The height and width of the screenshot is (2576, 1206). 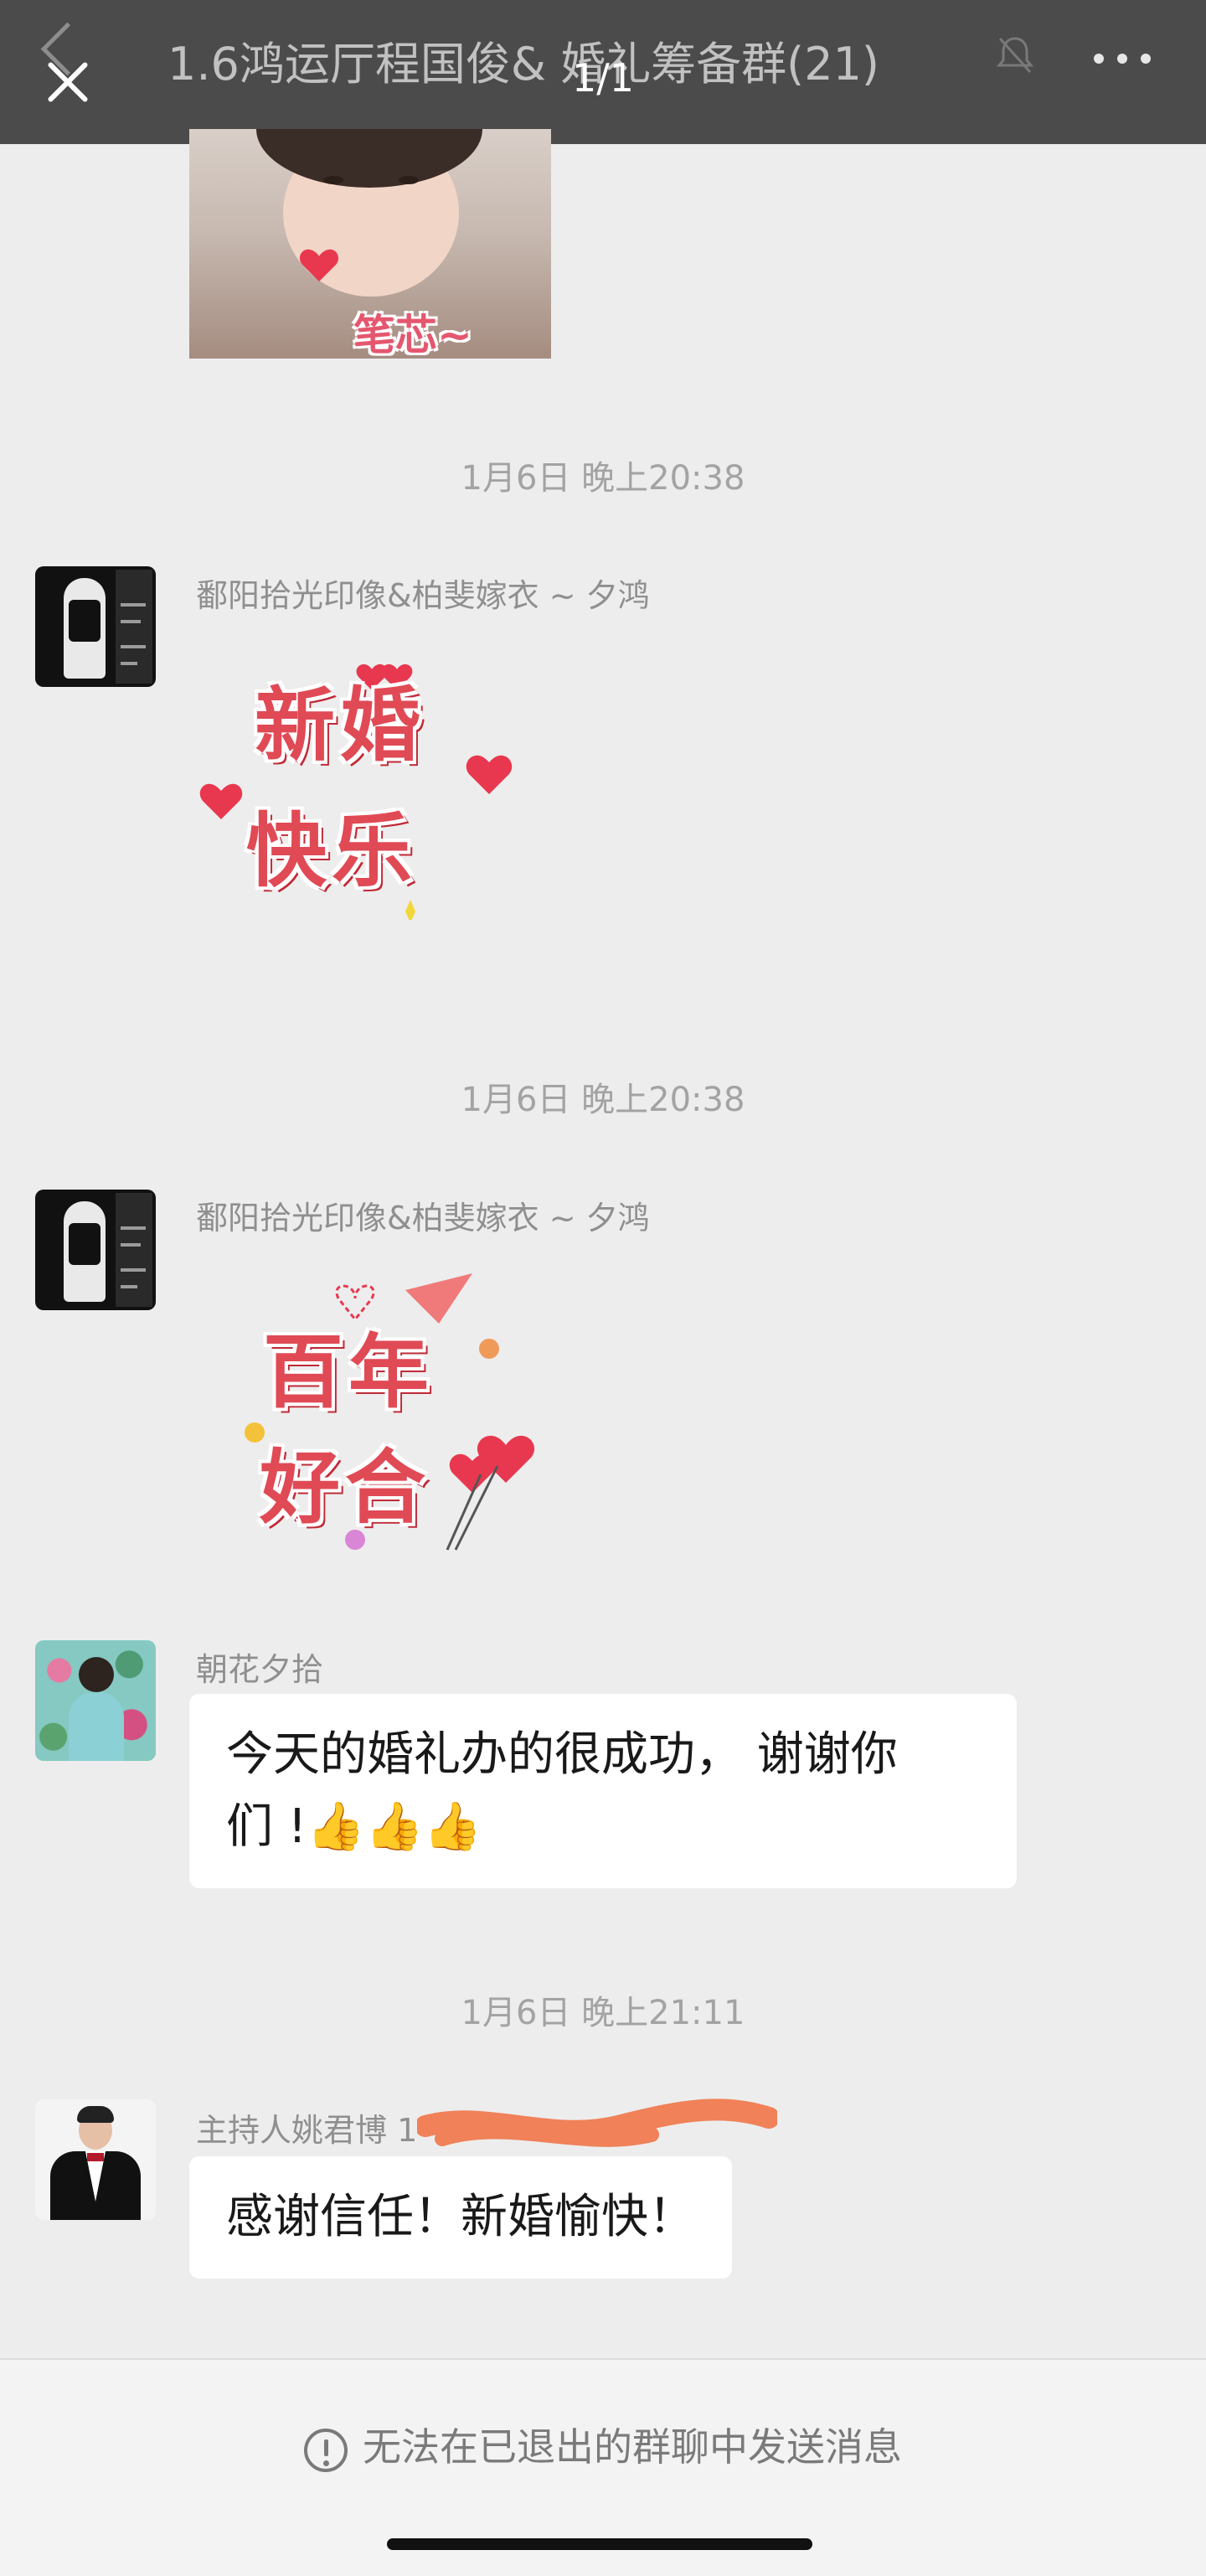 What do you see at coordinates (603, 1791) in the screenshot?
I see `message-bubble: 今天的婚礼办的很成功， 谢谢你 们 !👍👍👍` at bounding box center [603, 1791].